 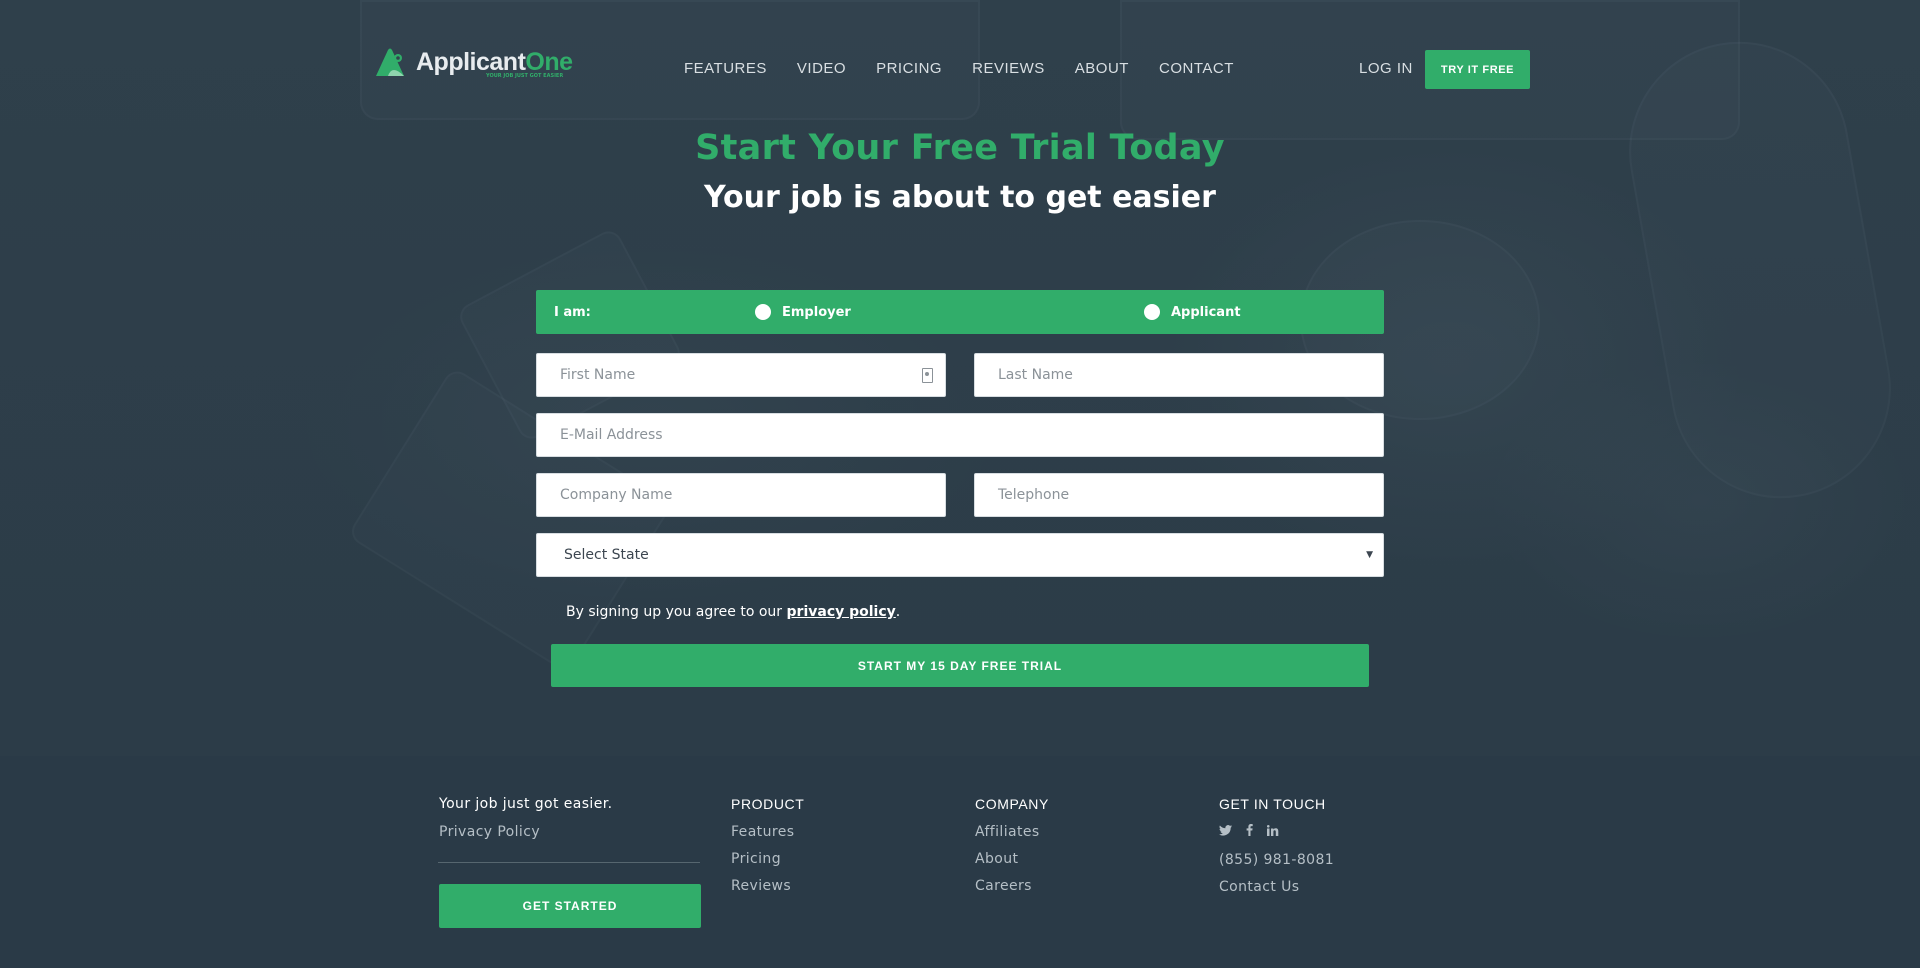 What do you see at coordinates (1034, 495) in the screenshot?
I see `telephone-placeholder: Telephone` at bounding box center [1034, 495].